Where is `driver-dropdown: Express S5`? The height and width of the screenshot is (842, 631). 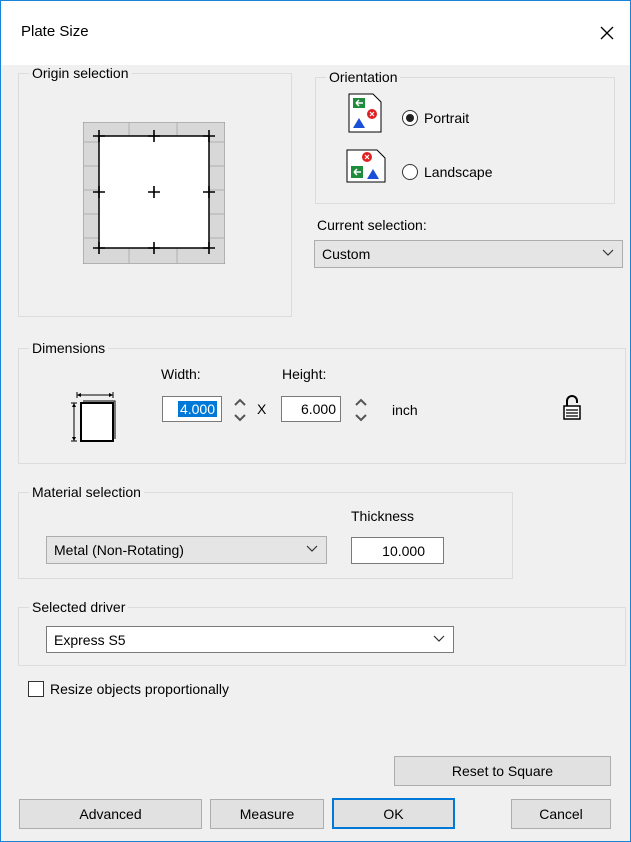 driver-dropdown: Express S5 is located at coordinates (250, 639).